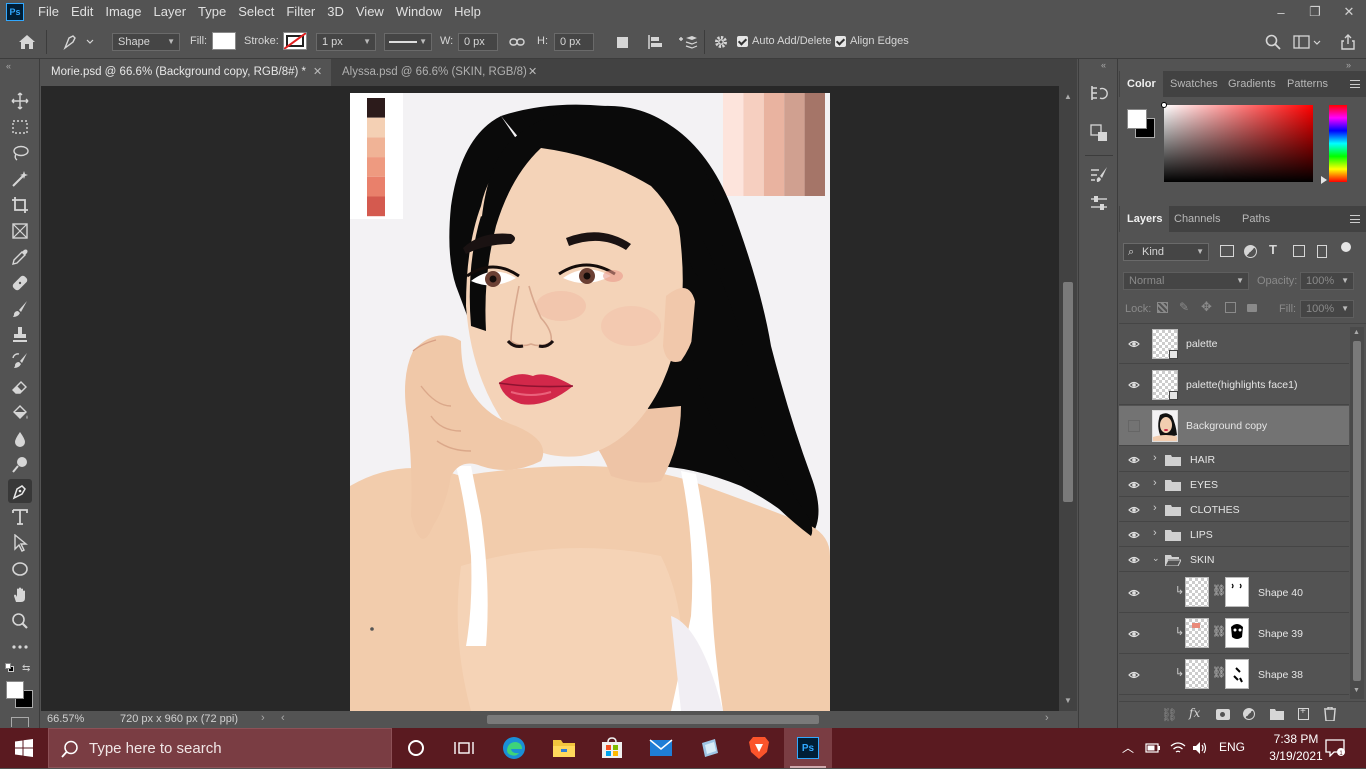 The width and height of the screenshot is (1366, 769). I want to click on lock-artboard-icon, so click(1230, 307).